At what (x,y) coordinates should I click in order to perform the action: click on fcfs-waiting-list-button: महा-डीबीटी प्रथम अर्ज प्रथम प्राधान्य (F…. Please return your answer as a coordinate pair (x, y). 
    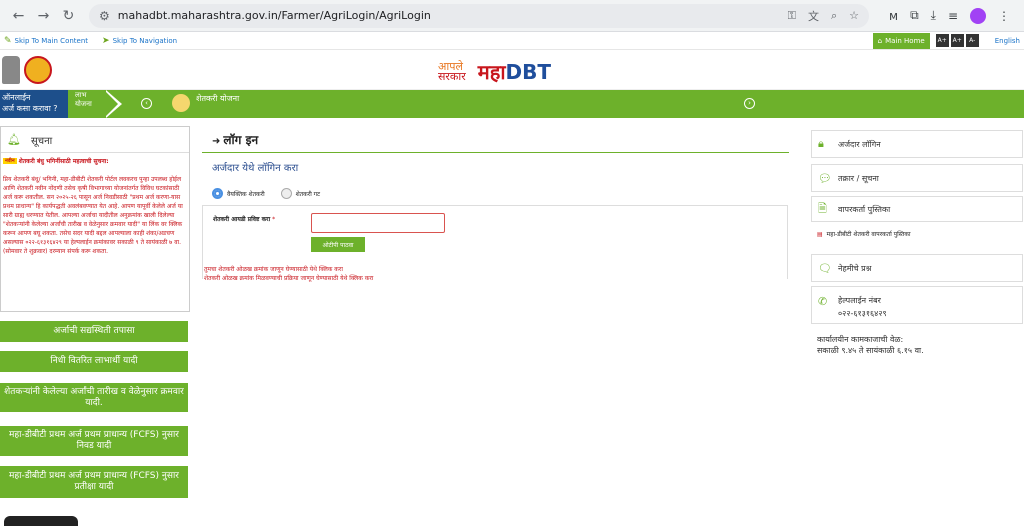
    Looking at the image, I should click on (94, 482).